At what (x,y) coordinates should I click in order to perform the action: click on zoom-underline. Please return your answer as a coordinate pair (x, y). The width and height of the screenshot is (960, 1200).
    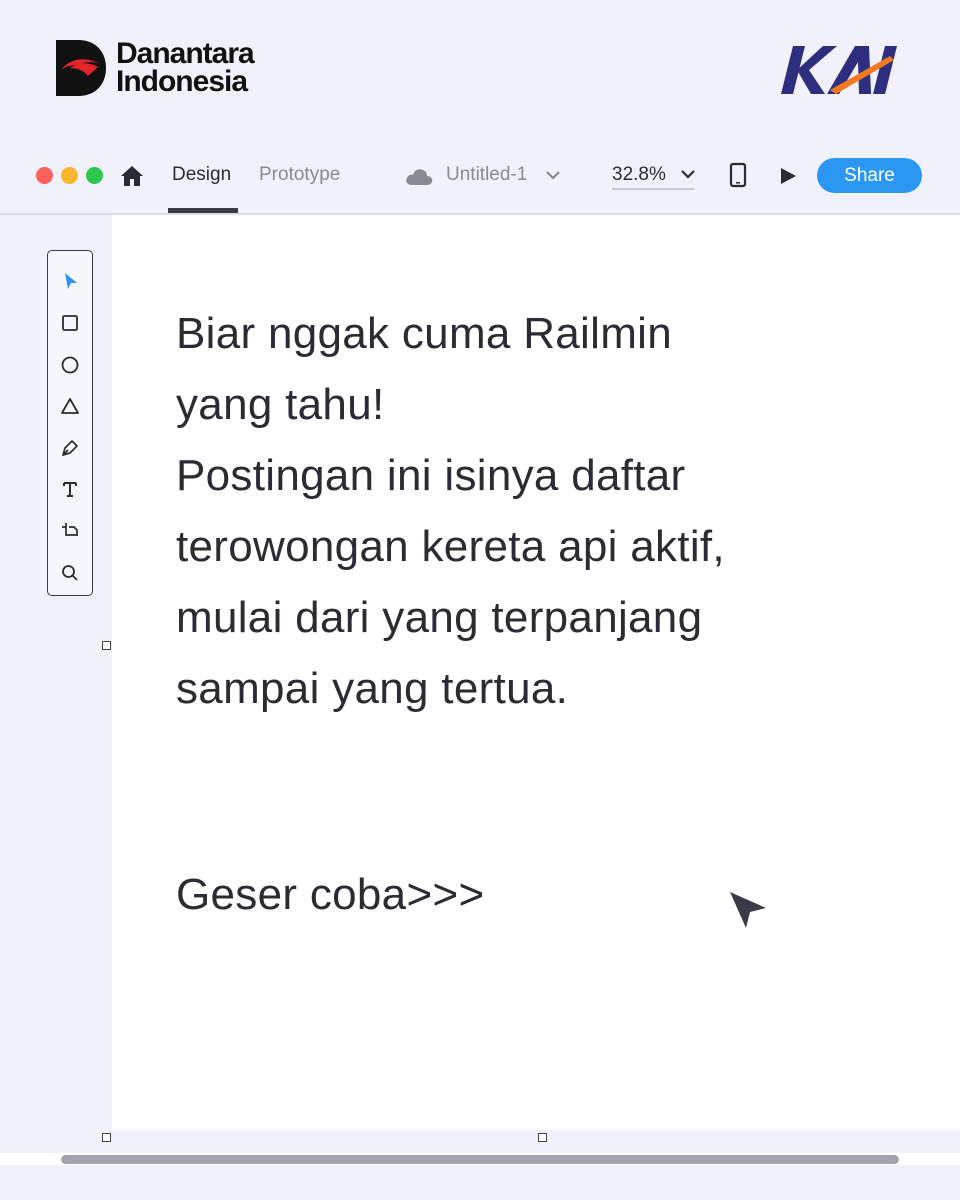
    Looking at the image, I should click on (653, 189).